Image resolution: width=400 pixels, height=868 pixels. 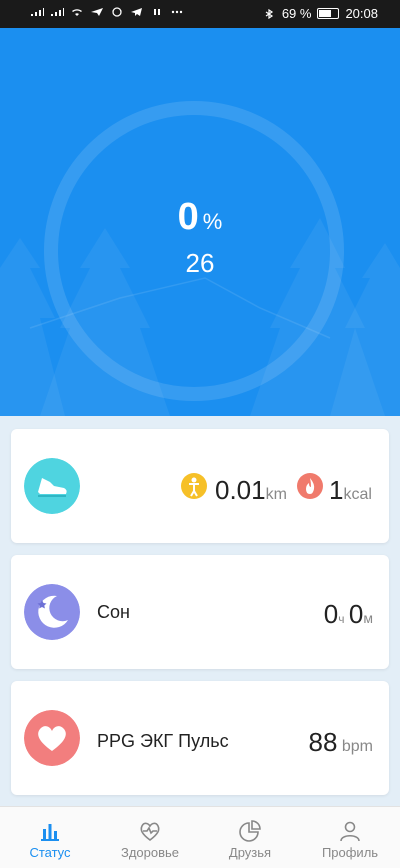 I want to click on whatsapp-icon, so click(x=117, y=12).